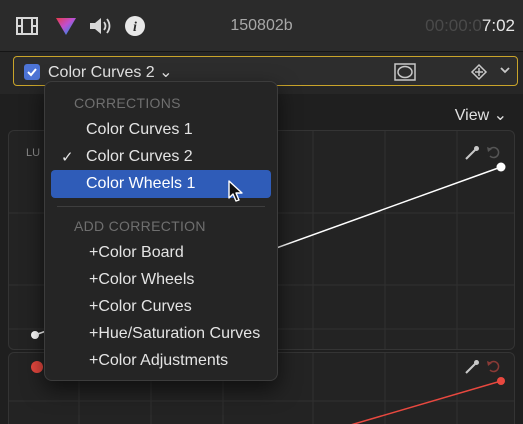  I want to click on view-menu-button: View ⌄, so click(481, 115).